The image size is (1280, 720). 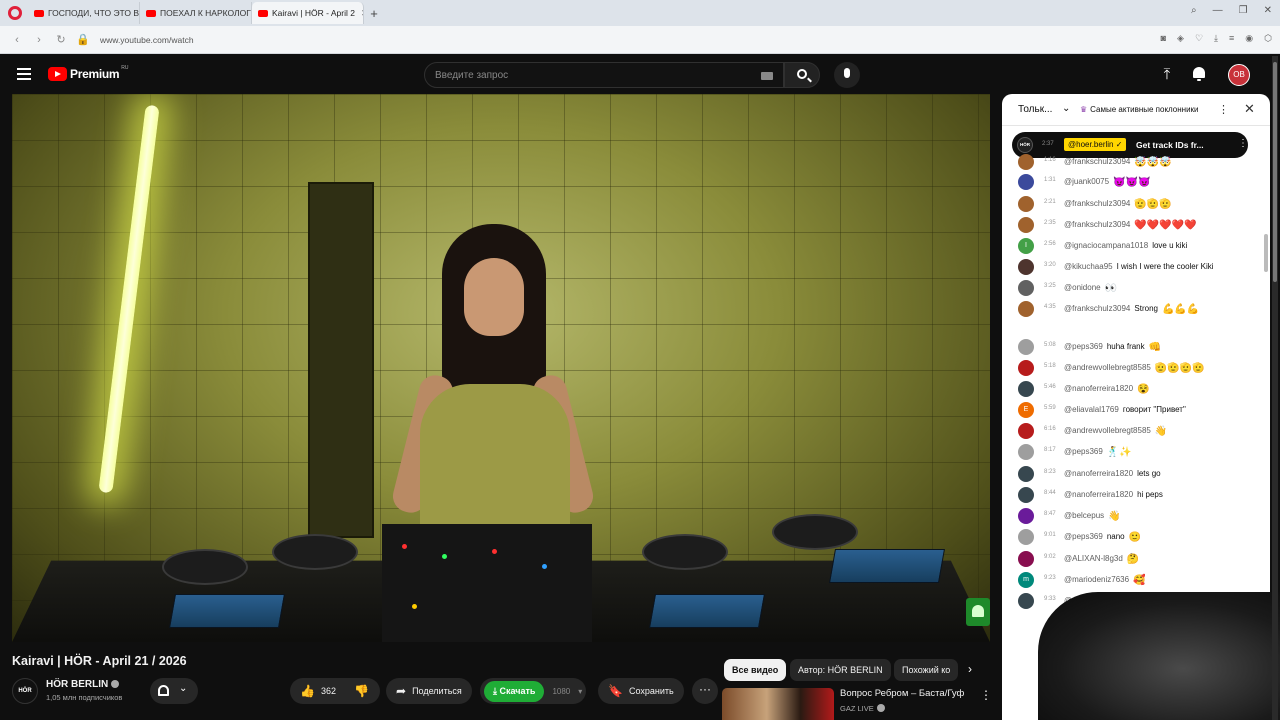 What do you see at coordinates (1115, 431) in the screenshot?
I see `chat-author: @andrewvollebregt8585 👋` at bounding box center [1115, 431].